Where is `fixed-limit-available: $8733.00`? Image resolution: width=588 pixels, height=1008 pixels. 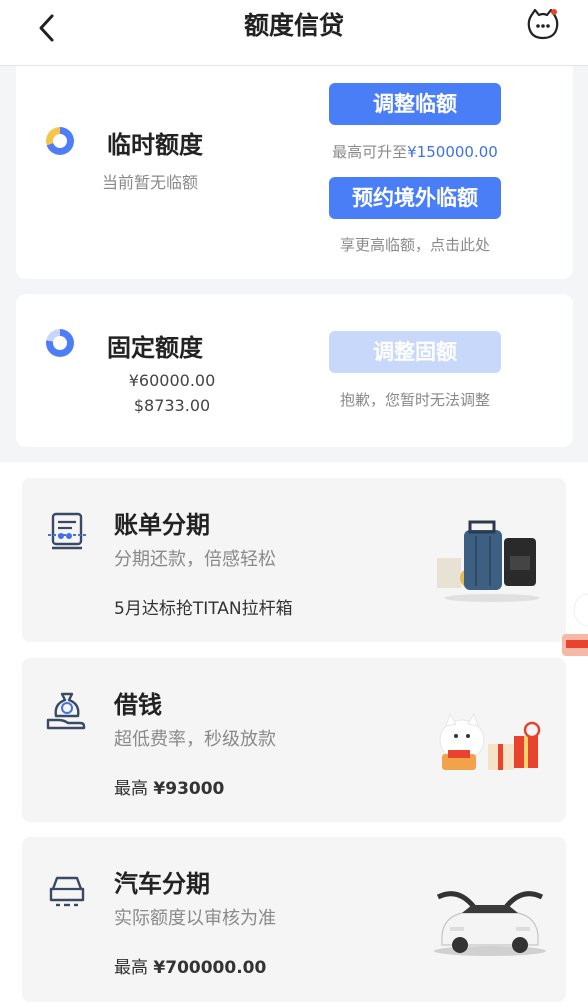
fixed-limit-available: $8733.00 is located at coordinates (172, 405).